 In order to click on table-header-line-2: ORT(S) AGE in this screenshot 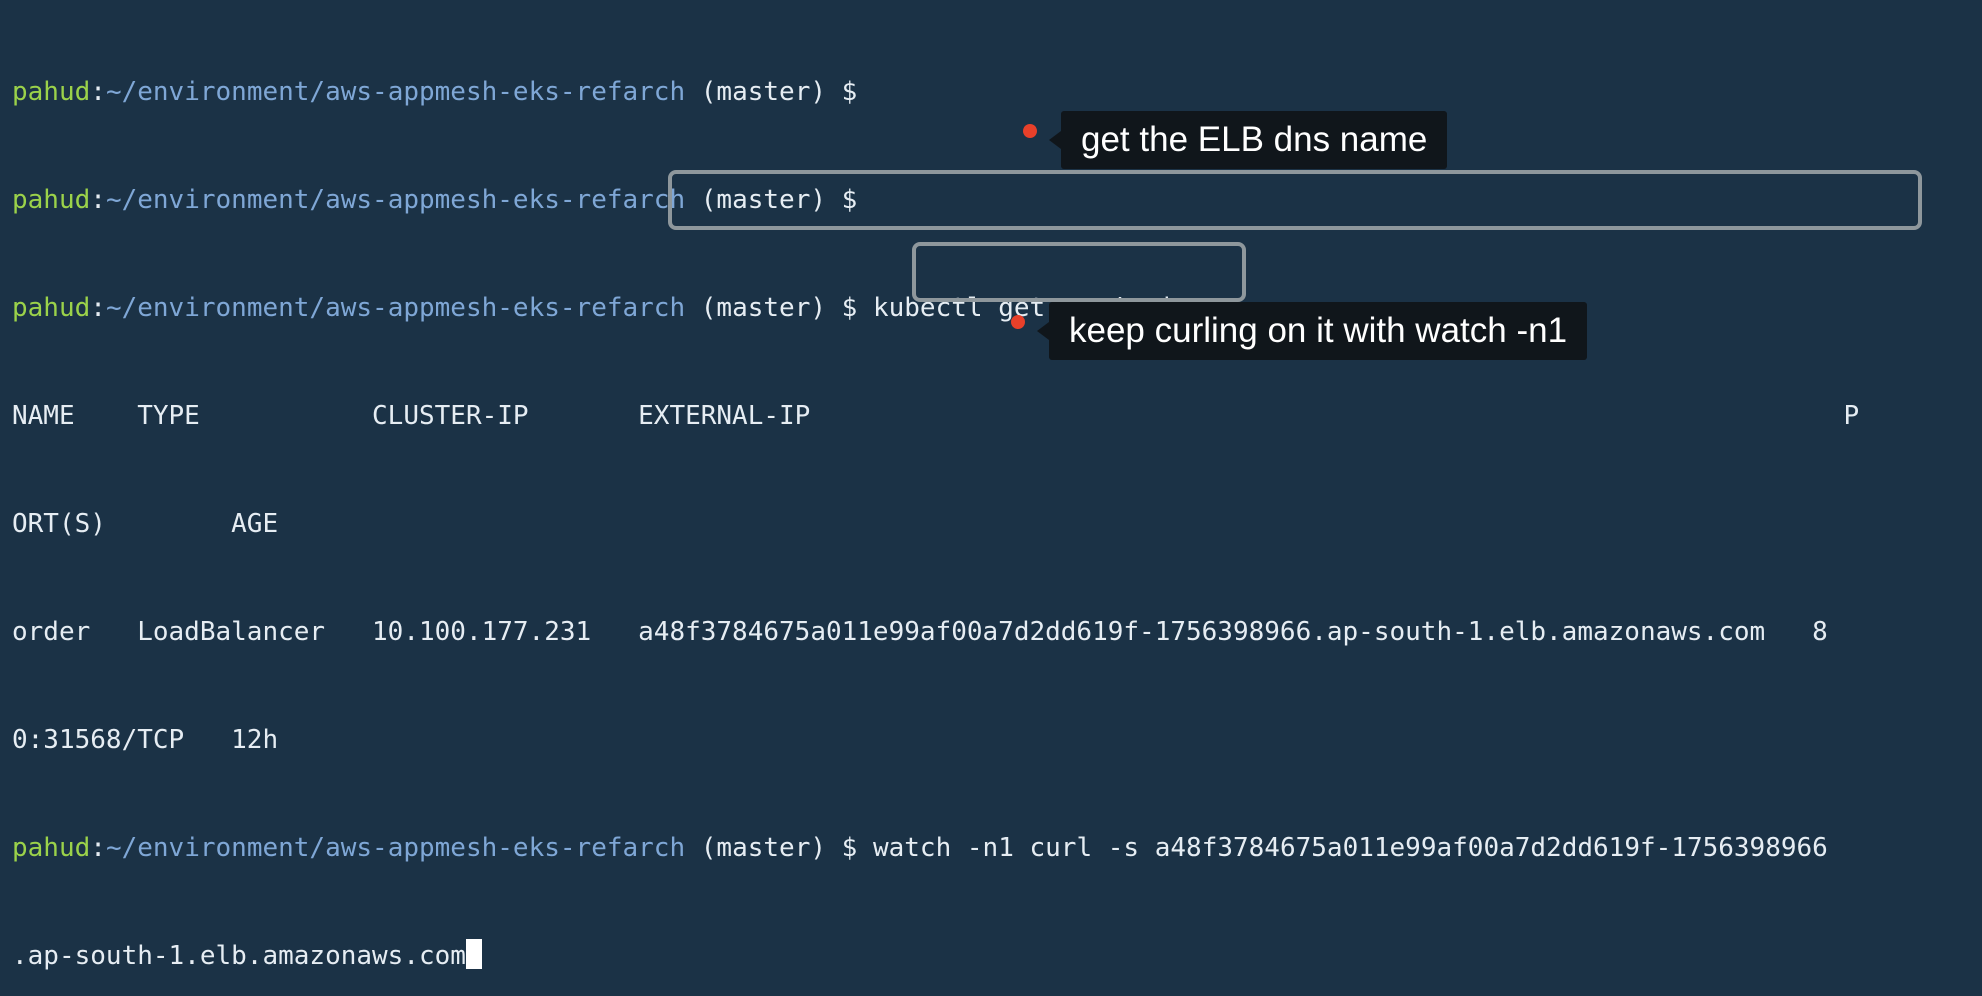, I will do `click(145, 524)`.